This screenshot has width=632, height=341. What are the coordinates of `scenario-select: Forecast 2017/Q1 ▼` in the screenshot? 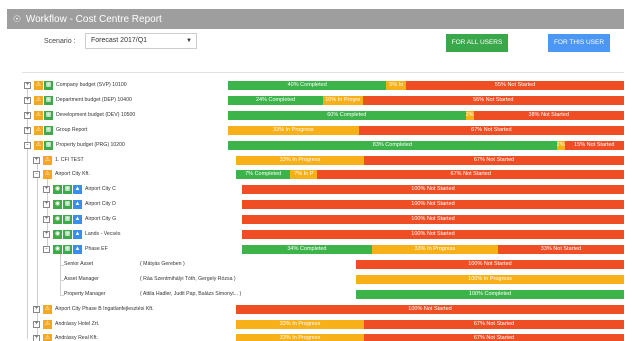 It's located at (141, 41).